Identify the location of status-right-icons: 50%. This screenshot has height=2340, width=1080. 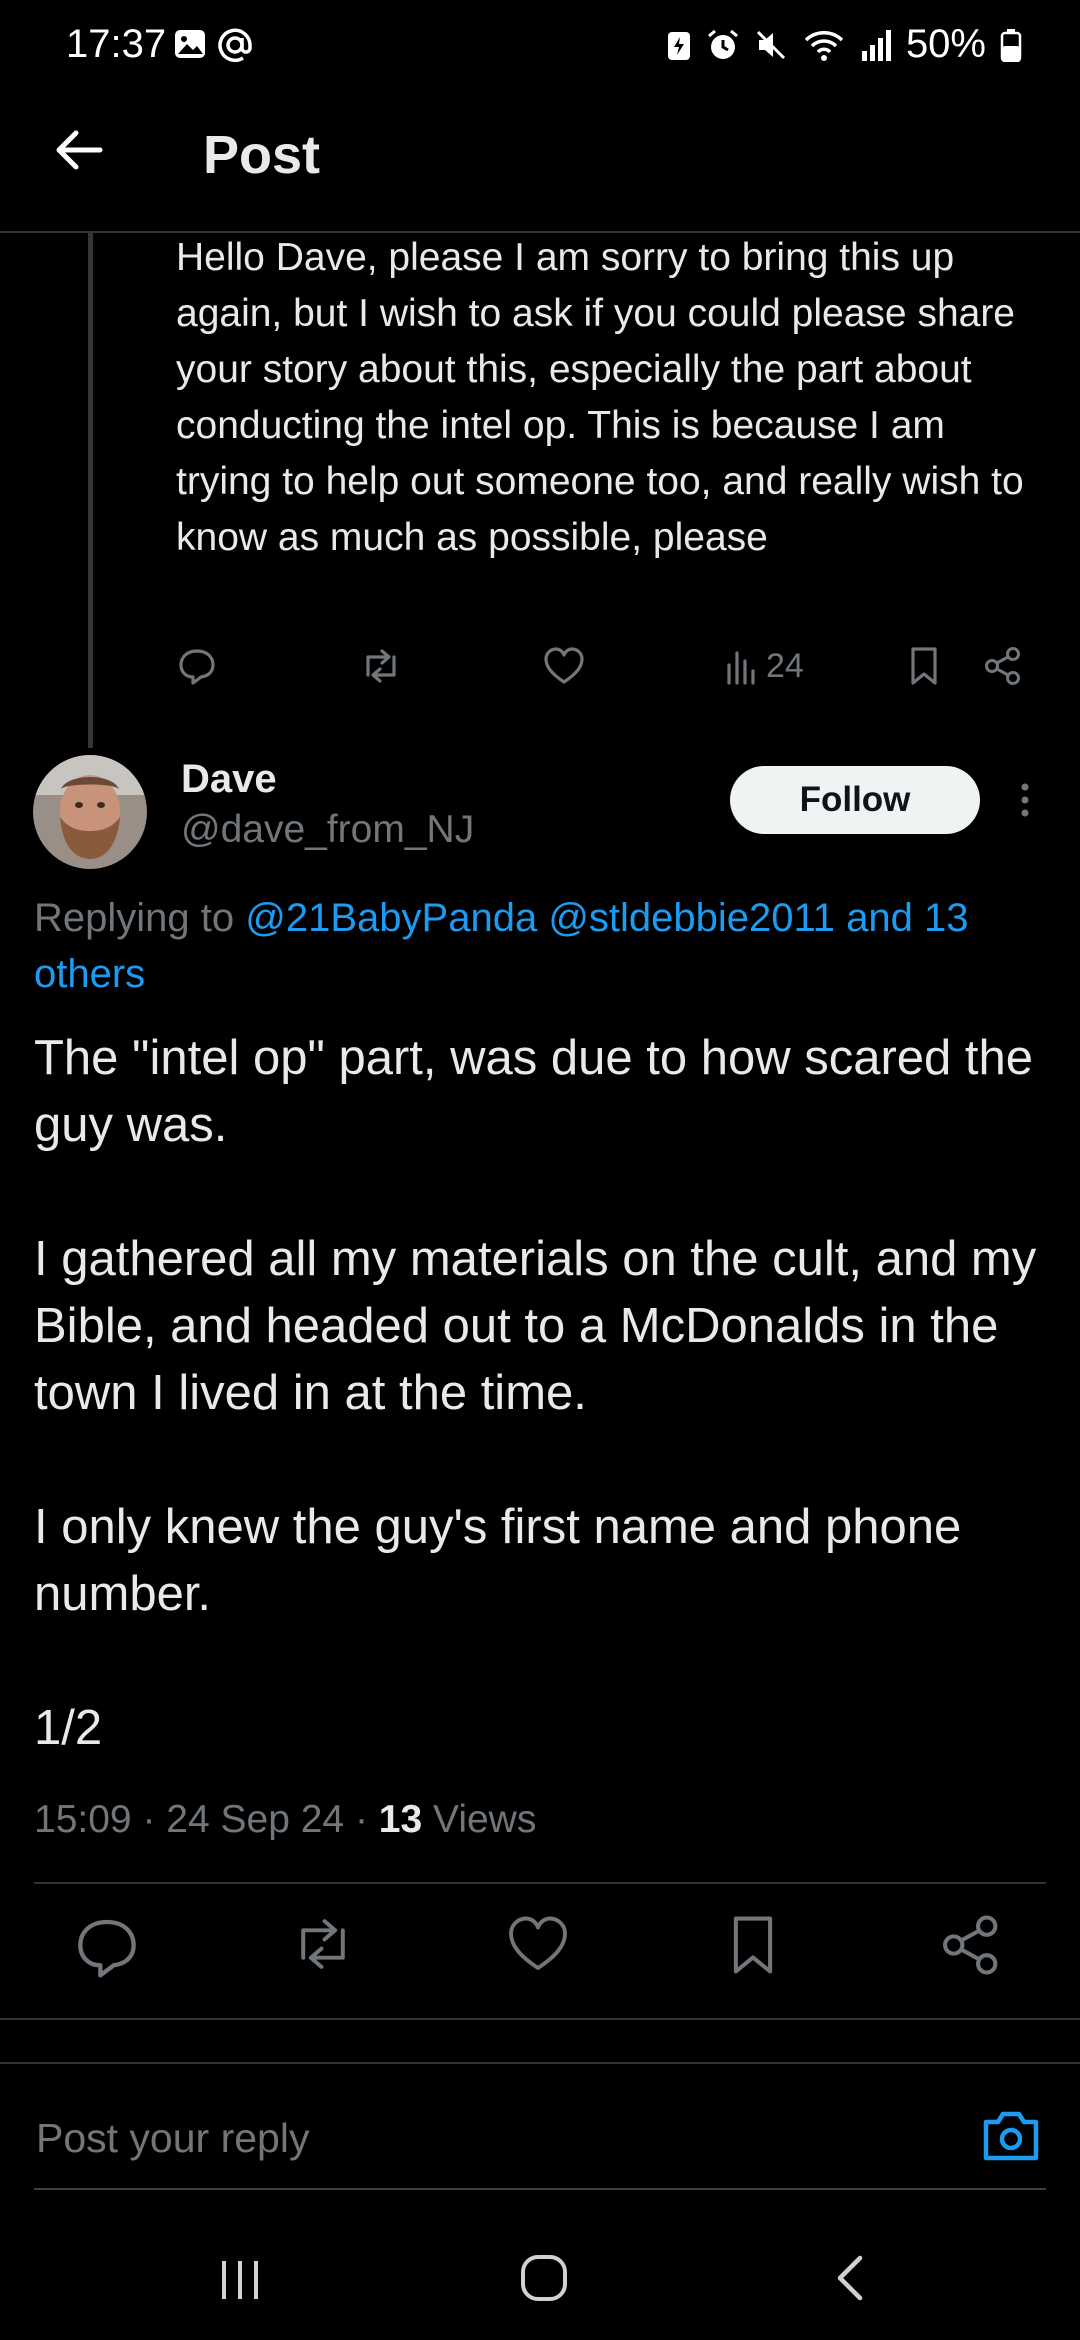
(844, 44).